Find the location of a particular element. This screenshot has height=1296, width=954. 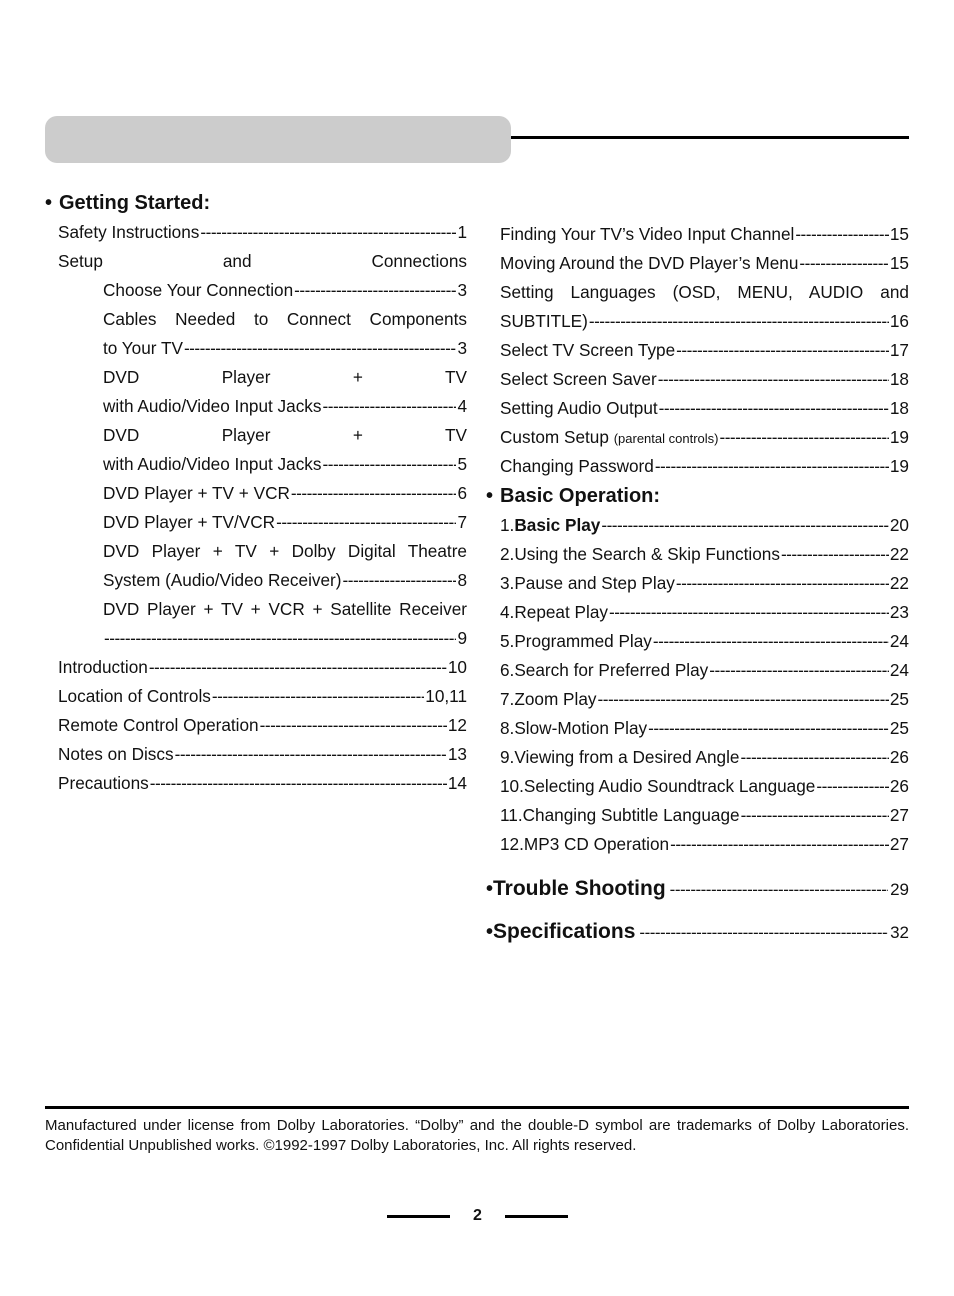

toc-entry: Select TV Screen Type 17 is located at coordinates (697, 350).